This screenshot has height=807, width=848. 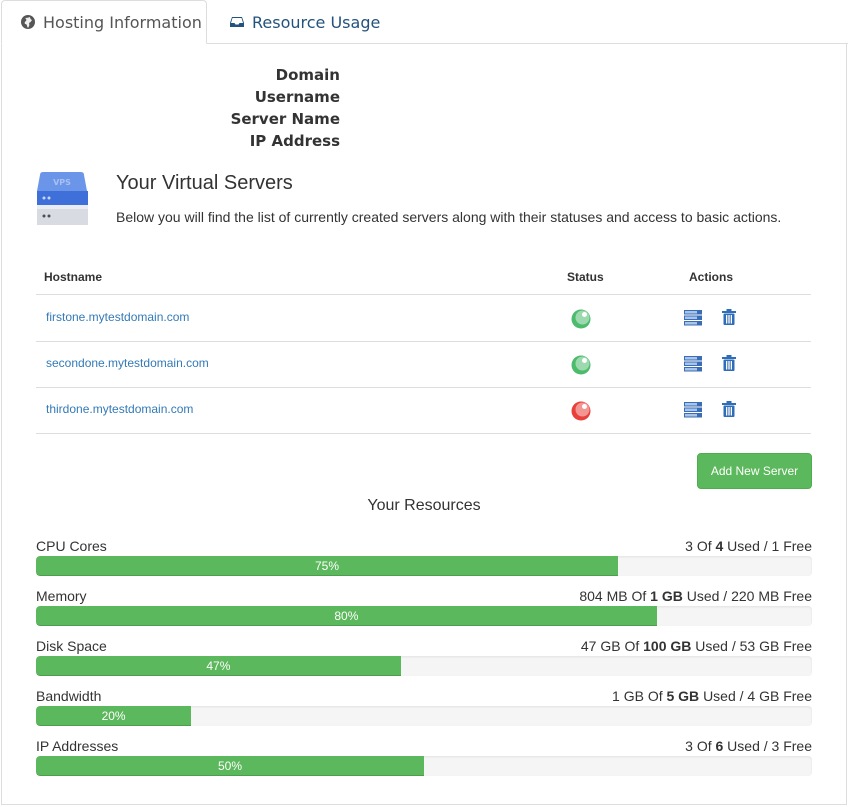 What do you see at coordinates (285, 119) in the screenshot?
I see `server-name-label: Server Name` at bounding box center [285, 119].